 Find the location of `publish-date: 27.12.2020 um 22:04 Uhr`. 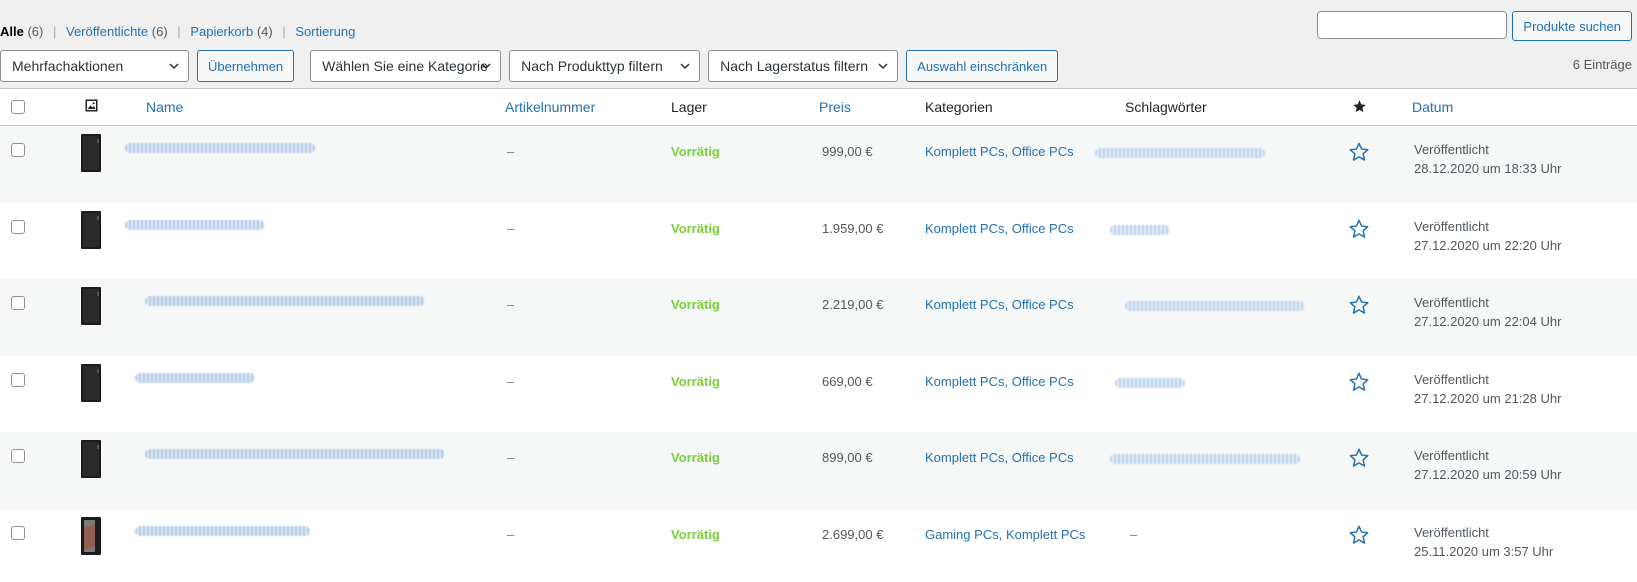

publish-date: 27.12.2020 um 22:04 Uhr is located at coordinates (1488, 321).